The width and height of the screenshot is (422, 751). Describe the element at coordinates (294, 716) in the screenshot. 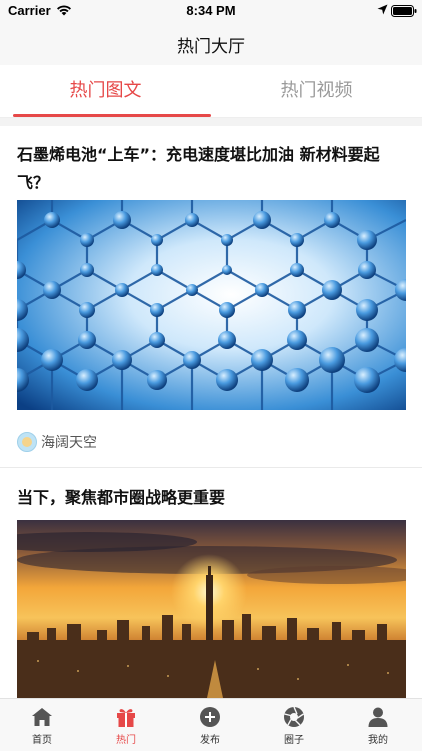

I see `aperture-icon` at that location.